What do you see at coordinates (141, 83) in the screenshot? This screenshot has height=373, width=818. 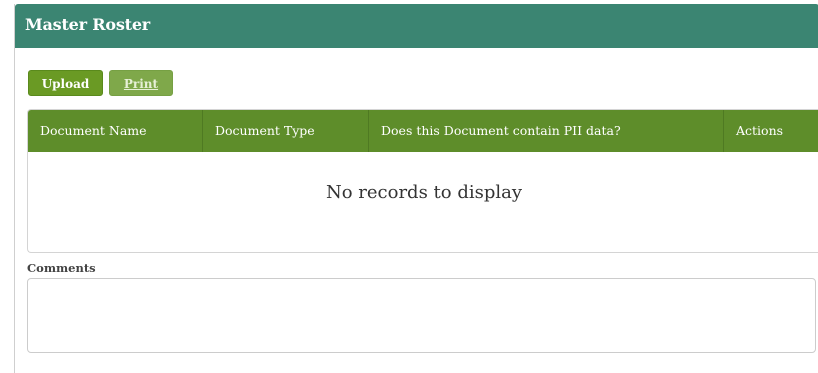 I see `print-button: Print` at bounding box center [141, 83].